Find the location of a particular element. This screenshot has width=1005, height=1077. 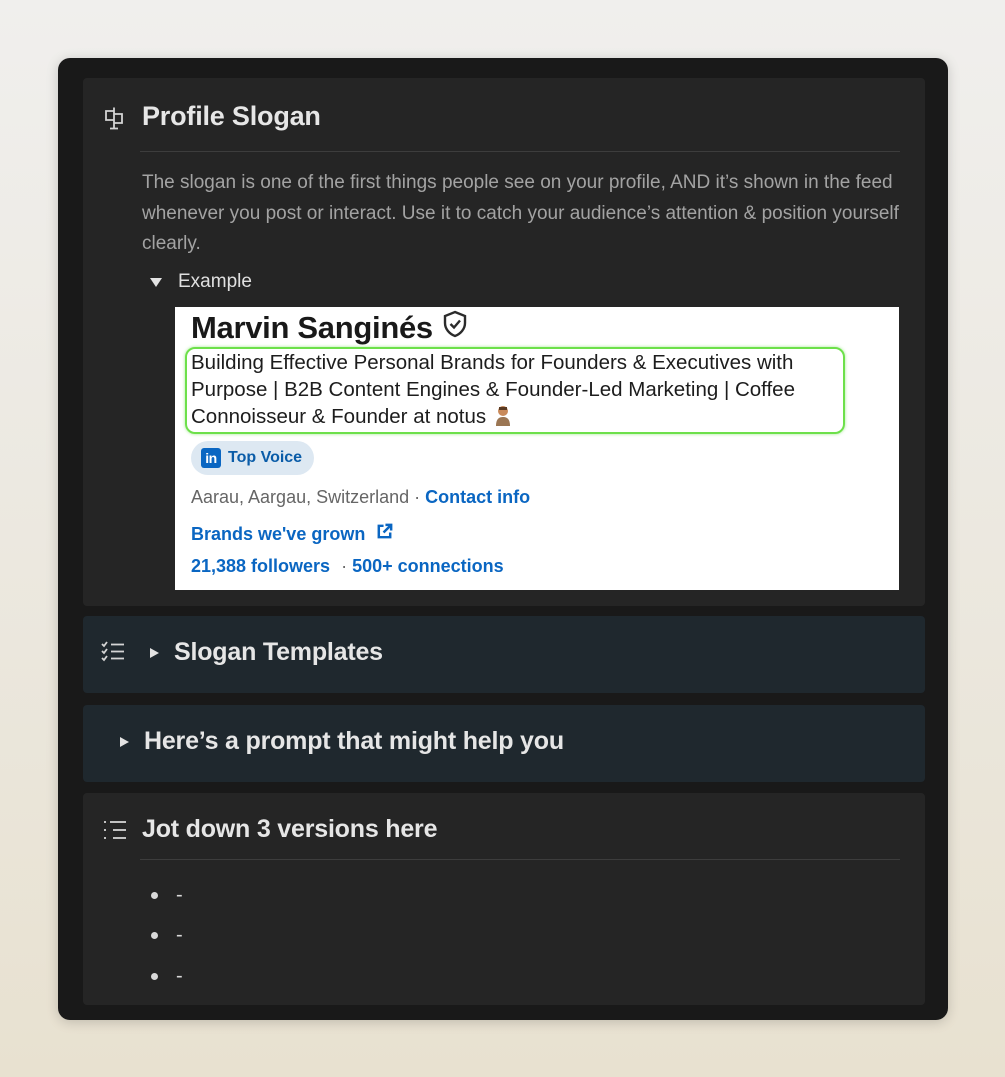

followers-link: 21,388 followers is located at coordinates (260, 566).